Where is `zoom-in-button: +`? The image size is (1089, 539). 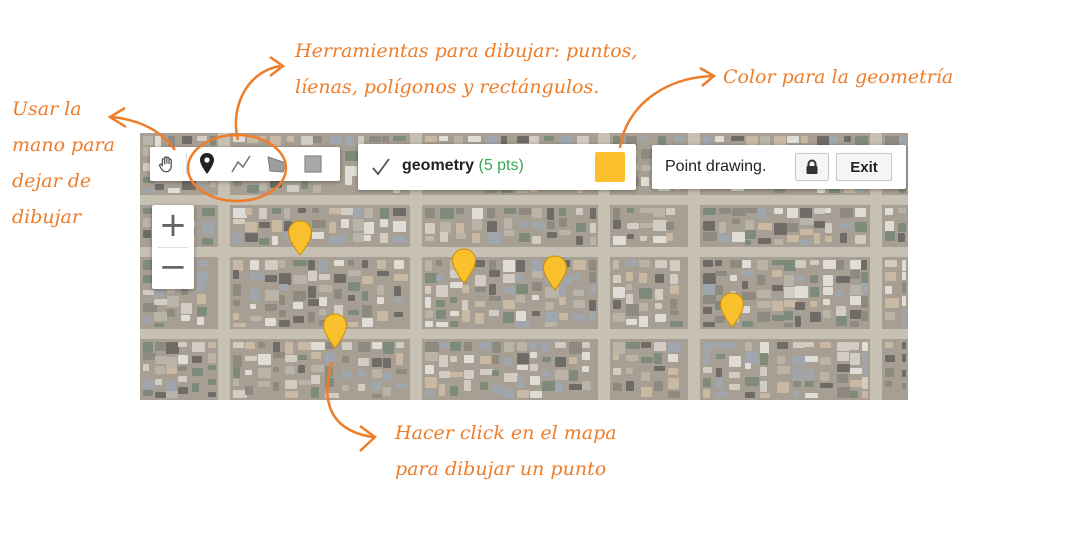 zoom-in-button: + is located at coordinates (173, 226).